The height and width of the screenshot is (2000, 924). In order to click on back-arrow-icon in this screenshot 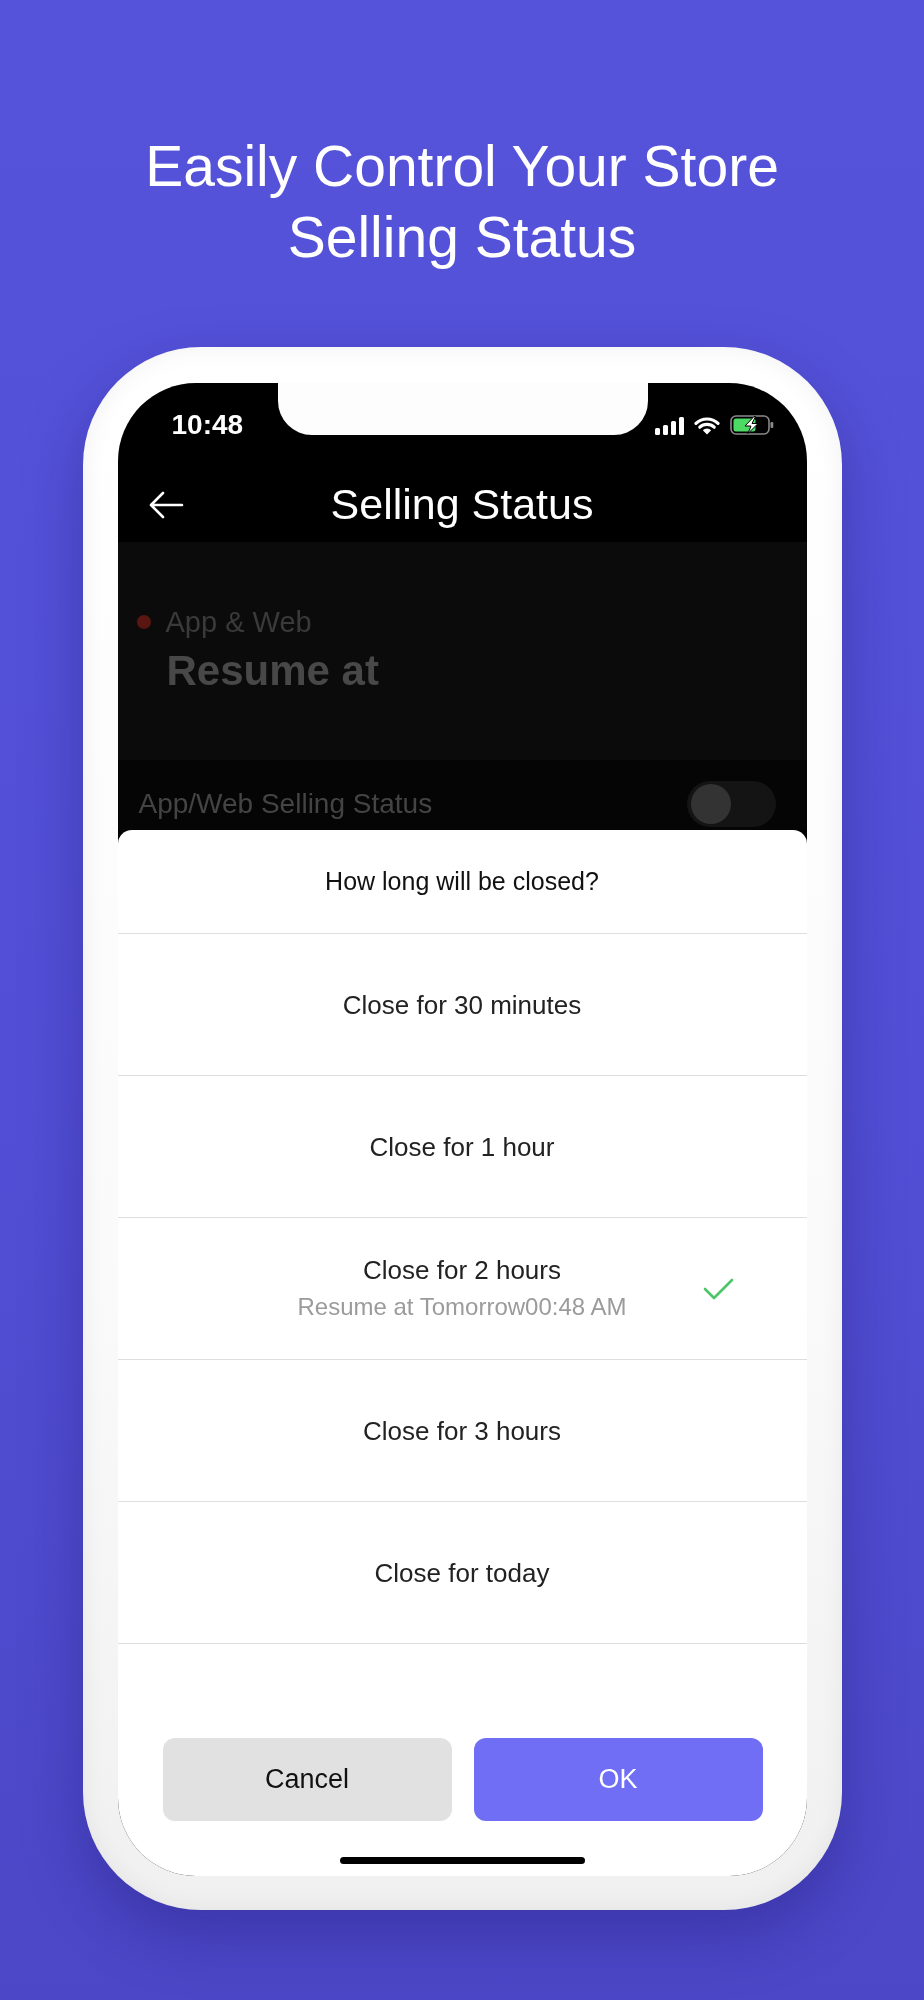, I will do `click(165, 504)`.